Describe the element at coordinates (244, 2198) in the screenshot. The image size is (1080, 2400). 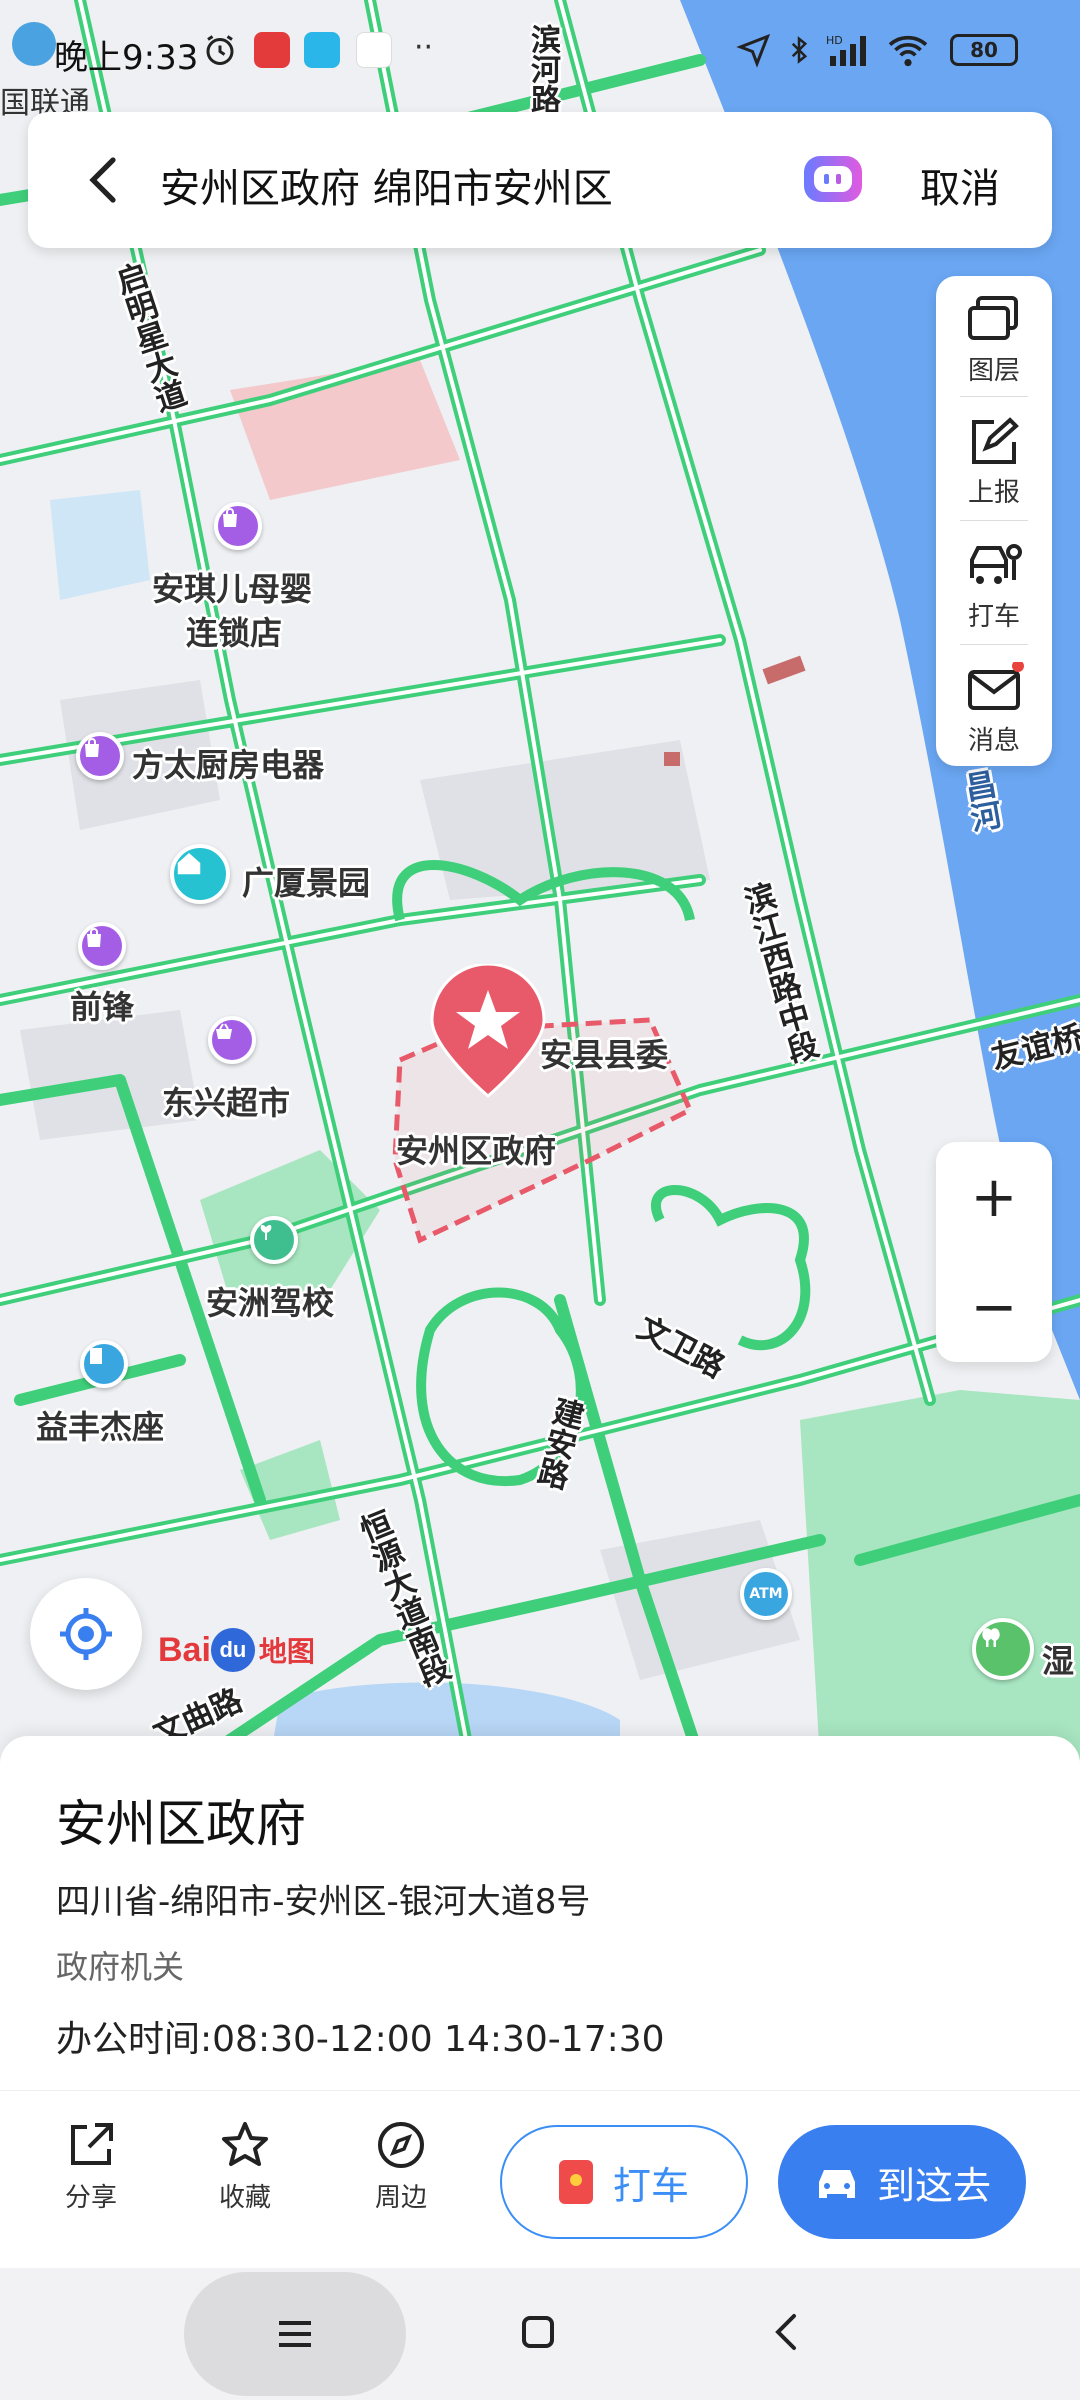
I see `favorite-label: 收藏` at that location.